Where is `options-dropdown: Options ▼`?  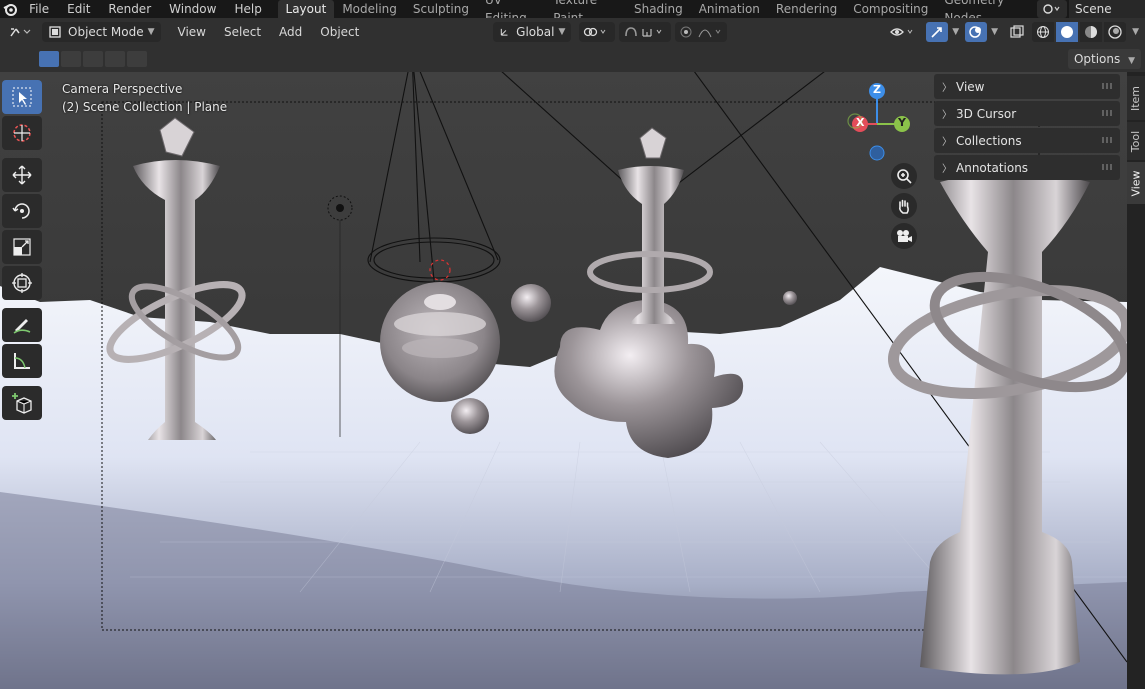 options-dropdown: Options ▼ is located at coordinates (1104, 59).